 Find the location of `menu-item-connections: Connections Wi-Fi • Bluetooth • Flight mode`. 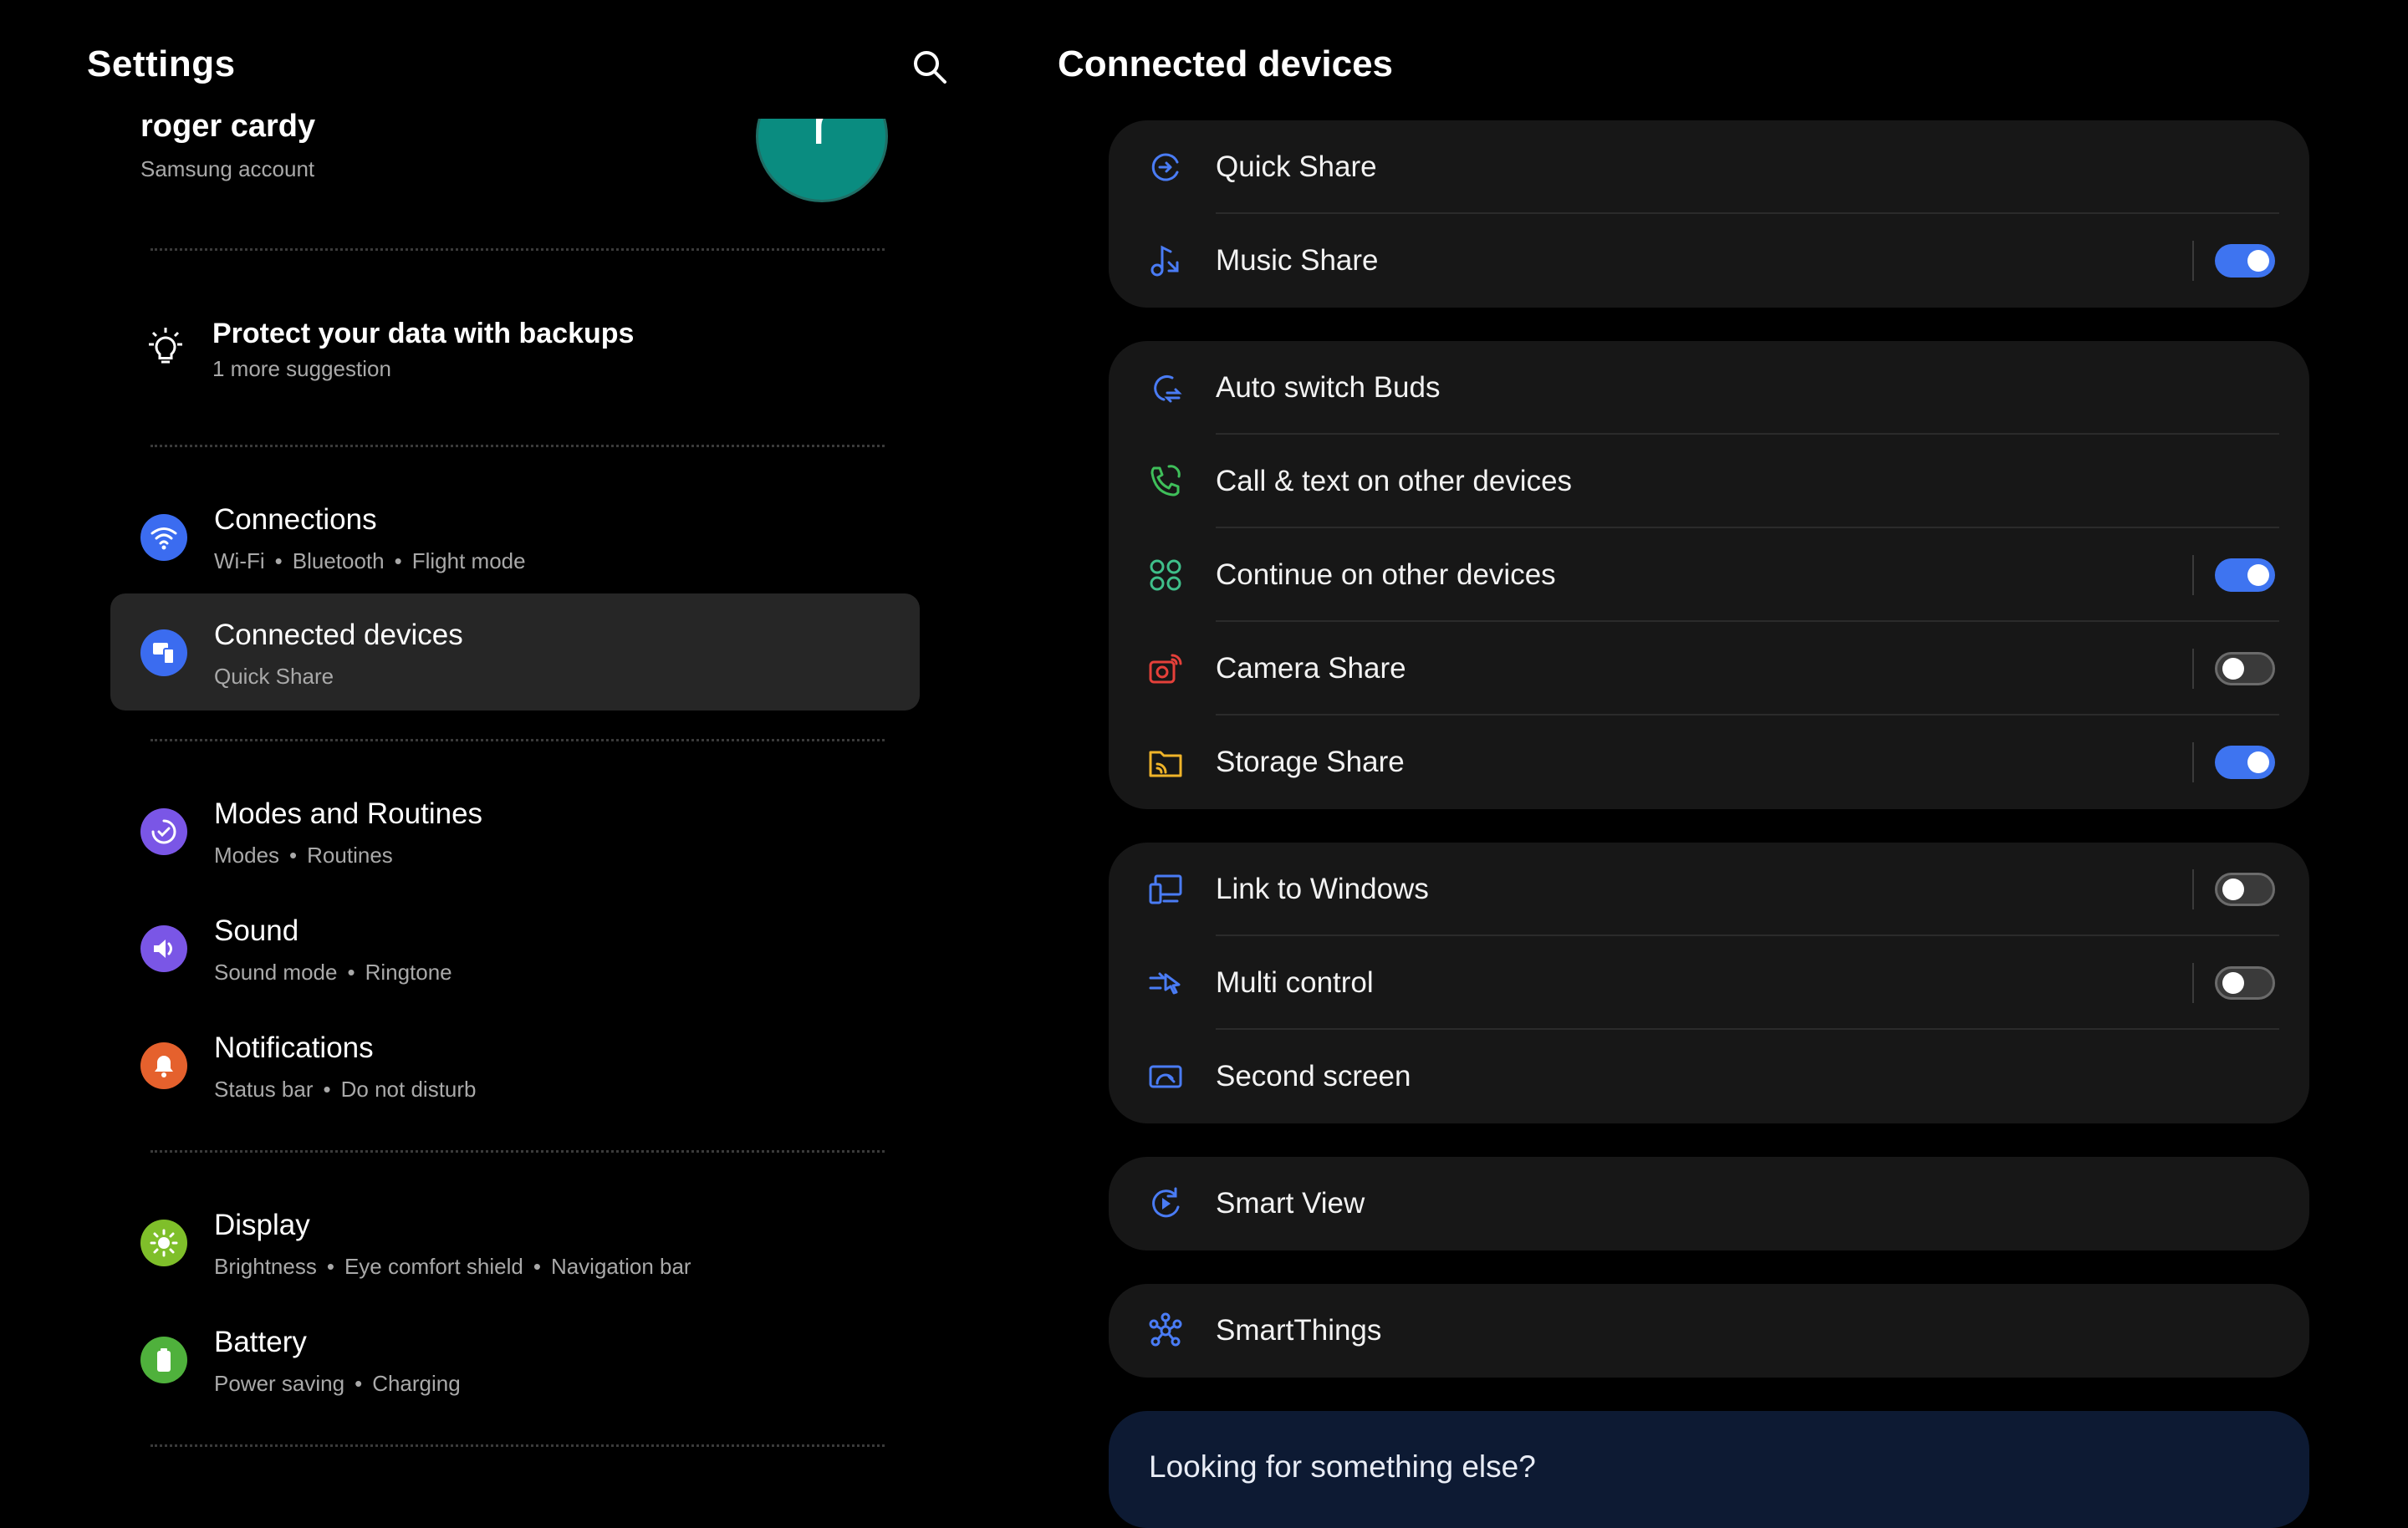

menu-item-connections: Connections Wi-Fi • Bluetooth • Flight mode is located at coordinates (515, 536).